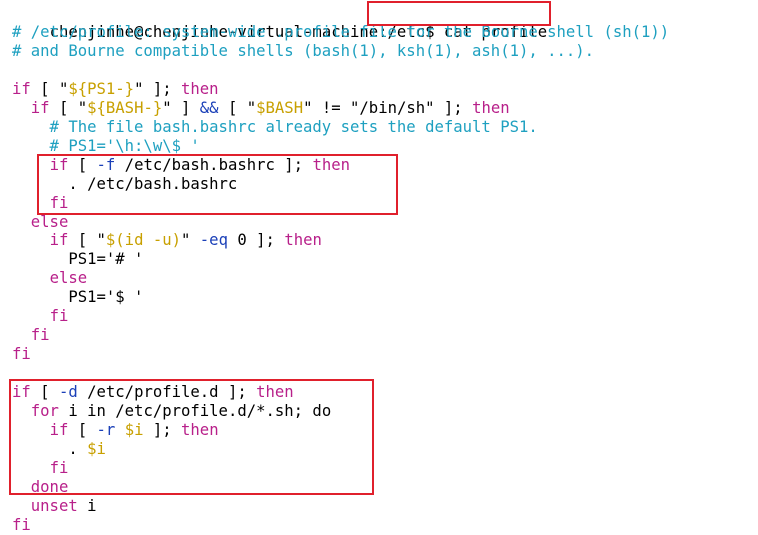 The image size is (758, 535). Describe the element at coordinates (68, 392) in the screenshot. I see `code-token: -d` at that location.